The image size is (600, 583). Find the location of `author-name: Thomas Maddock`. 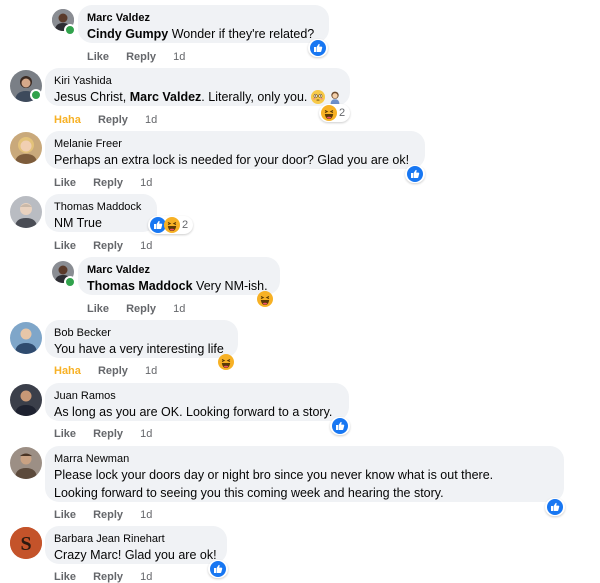

author-name: Thomas Maddock is located at coordinates (100, 207).